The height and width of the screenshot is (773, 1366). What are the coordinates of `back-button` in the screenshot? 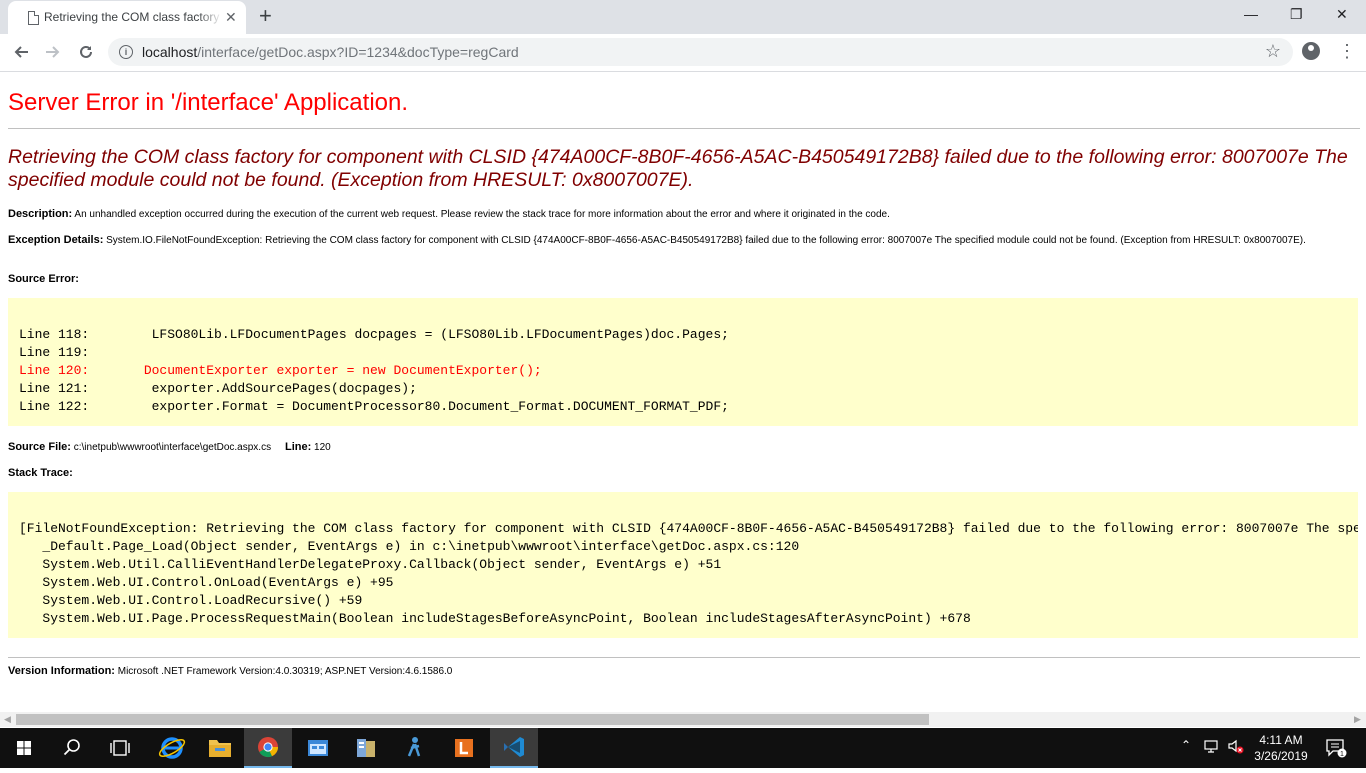 It's located at (21, 52).